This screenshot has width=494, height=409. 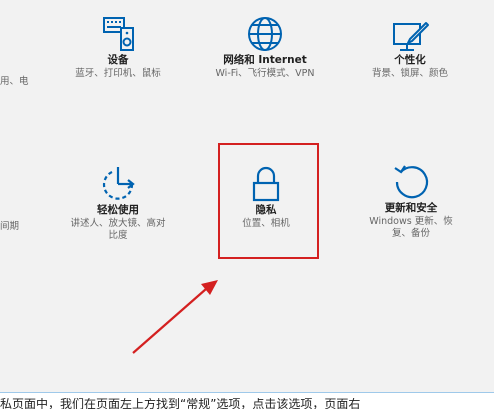 I want to click on caption-text: 私页面中，我们在页面左上方找到“常规”选项，点击该选项，页面右, so click(x=180, y=403).